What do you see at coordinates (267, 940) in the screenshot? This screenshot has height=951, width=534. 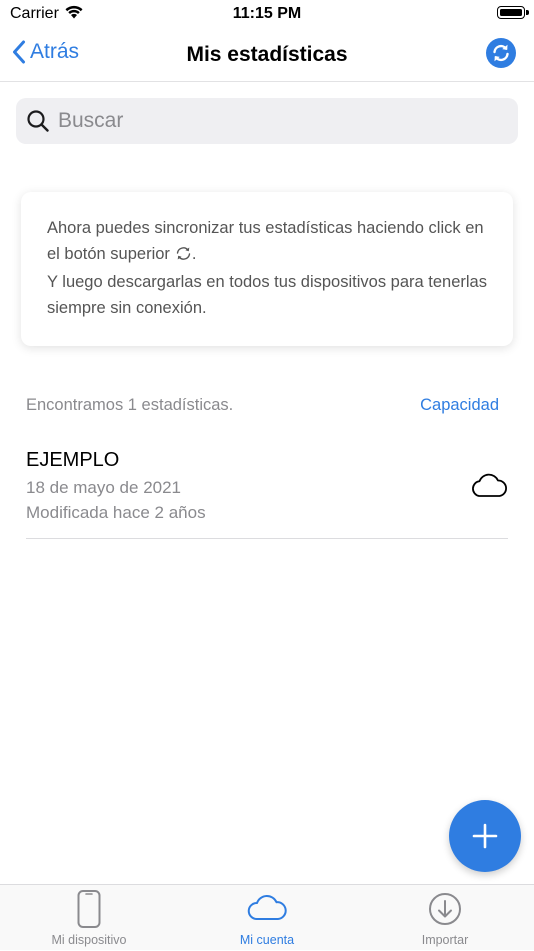 I see `tab-label: Mi cuenta` at bounding box center [267, 940].